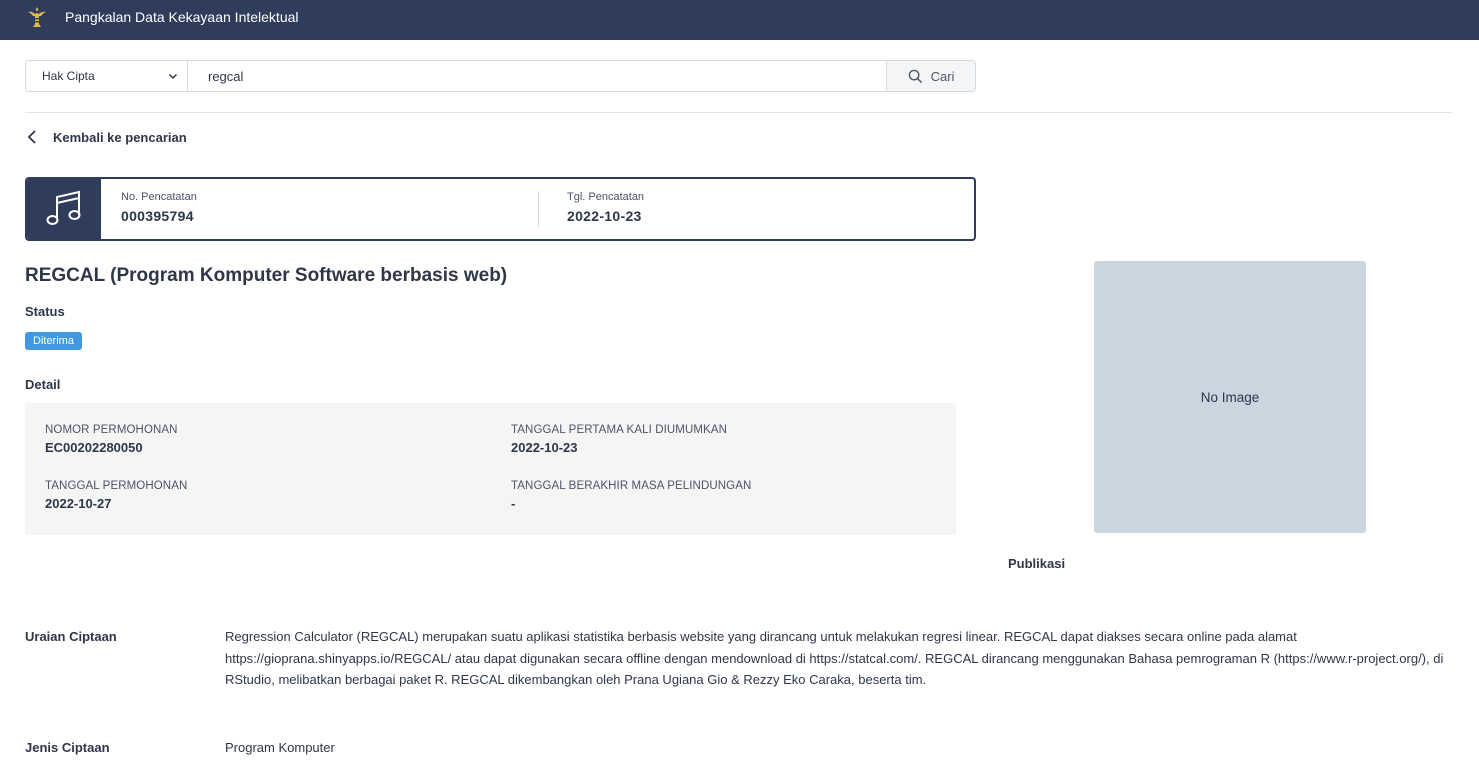 The width and height of the screenshot is (1479, 781). Describe the element at coordinates (67, 747) in the screenshot. I see `jenis-ciptaan-label: Jenis Ciptaan` at that location.